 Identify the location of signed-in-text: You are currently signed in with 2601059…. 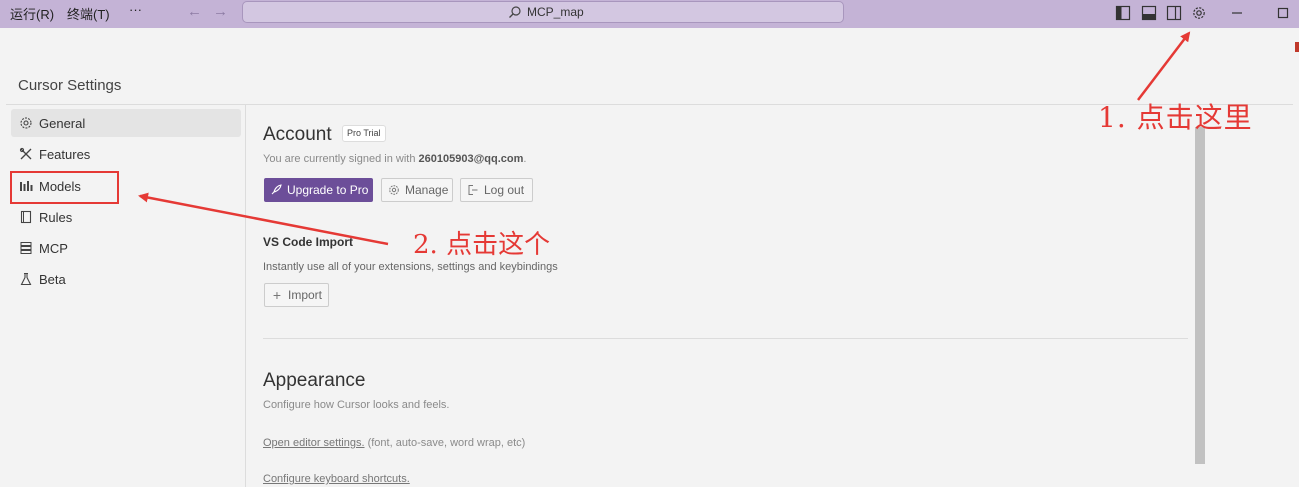
(394, 159).